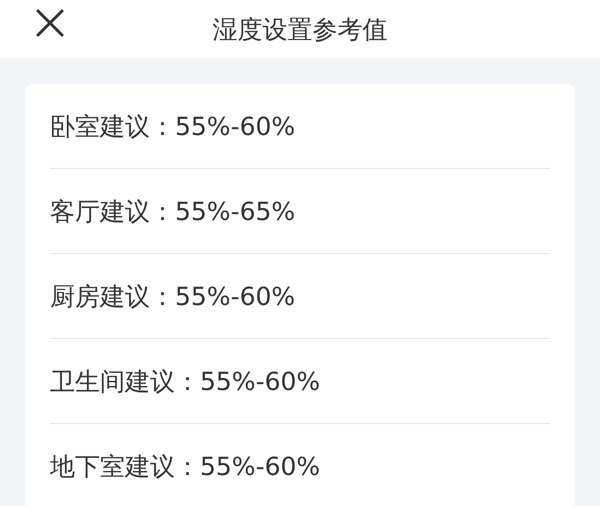 The height and width of the screenshot is (506, 600). What do you see at coordinates (173, 126) in the screenshot?
I see `humidity-recommendation: 卧室建议：55%-60%` at bounding box center [173, 126].